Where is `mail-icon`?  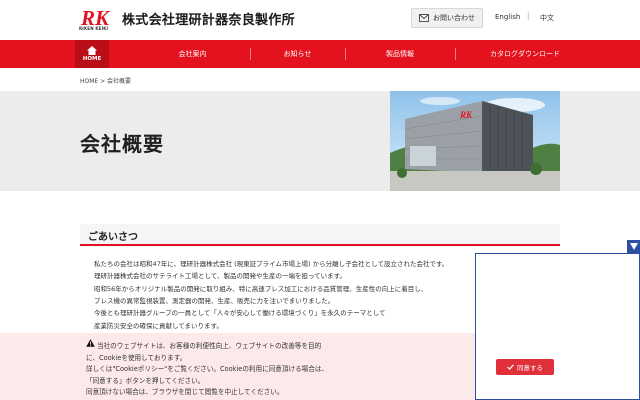 mail-icon is located at coordinates (424, 18).